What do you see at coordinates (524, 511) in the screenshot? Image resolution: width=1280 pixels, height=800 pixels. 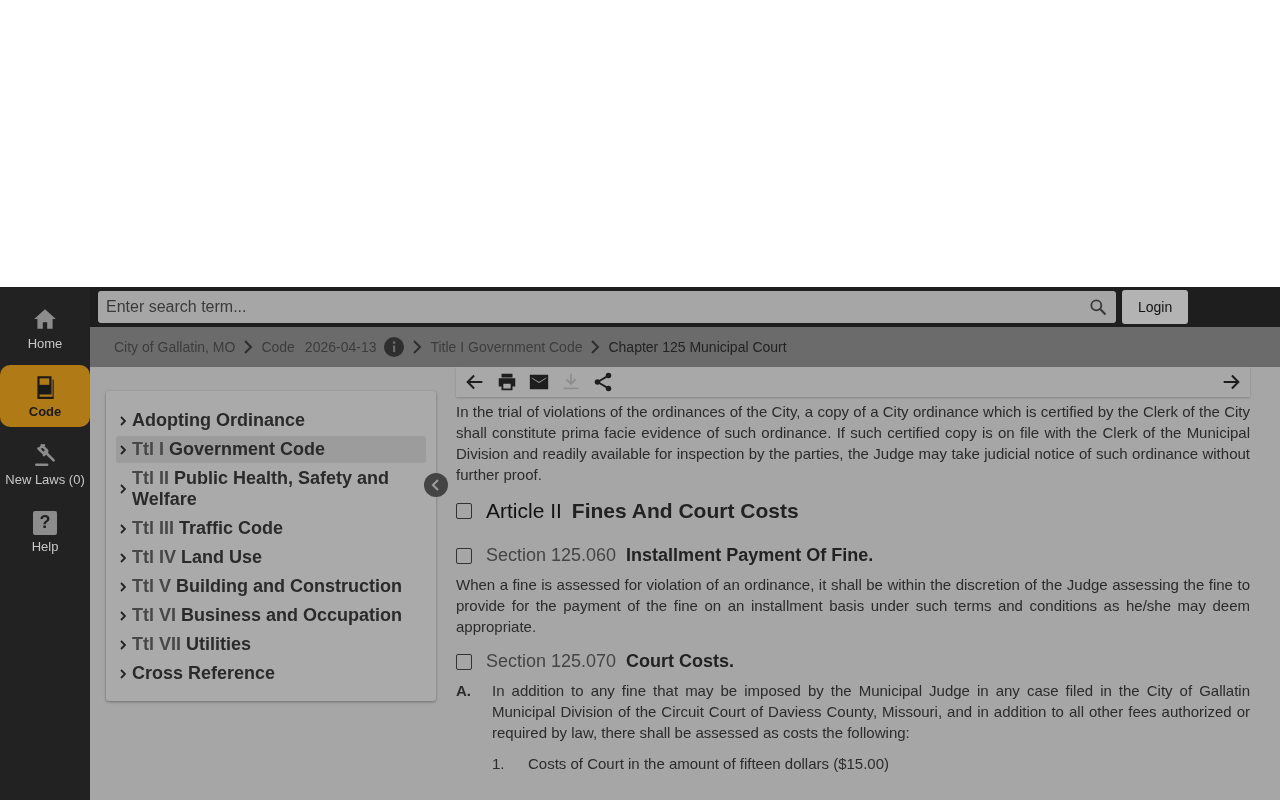 I see `article-number: Article II` at bounding box center [524, 511].